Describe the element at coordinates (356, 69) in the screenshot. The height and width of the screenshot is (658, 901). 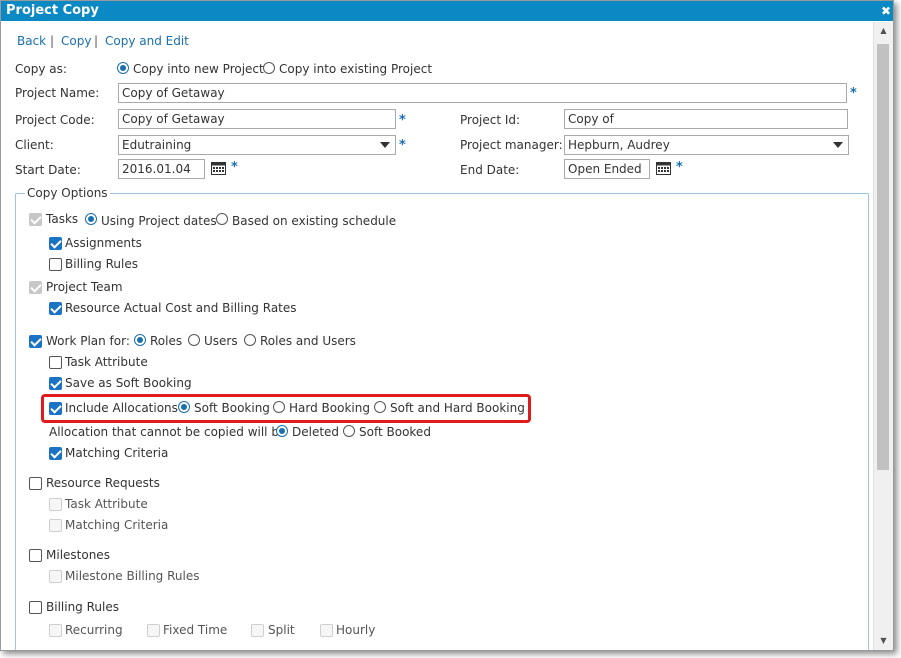
I see `copy-into-existing-label: Copy into existing Project` at that location.